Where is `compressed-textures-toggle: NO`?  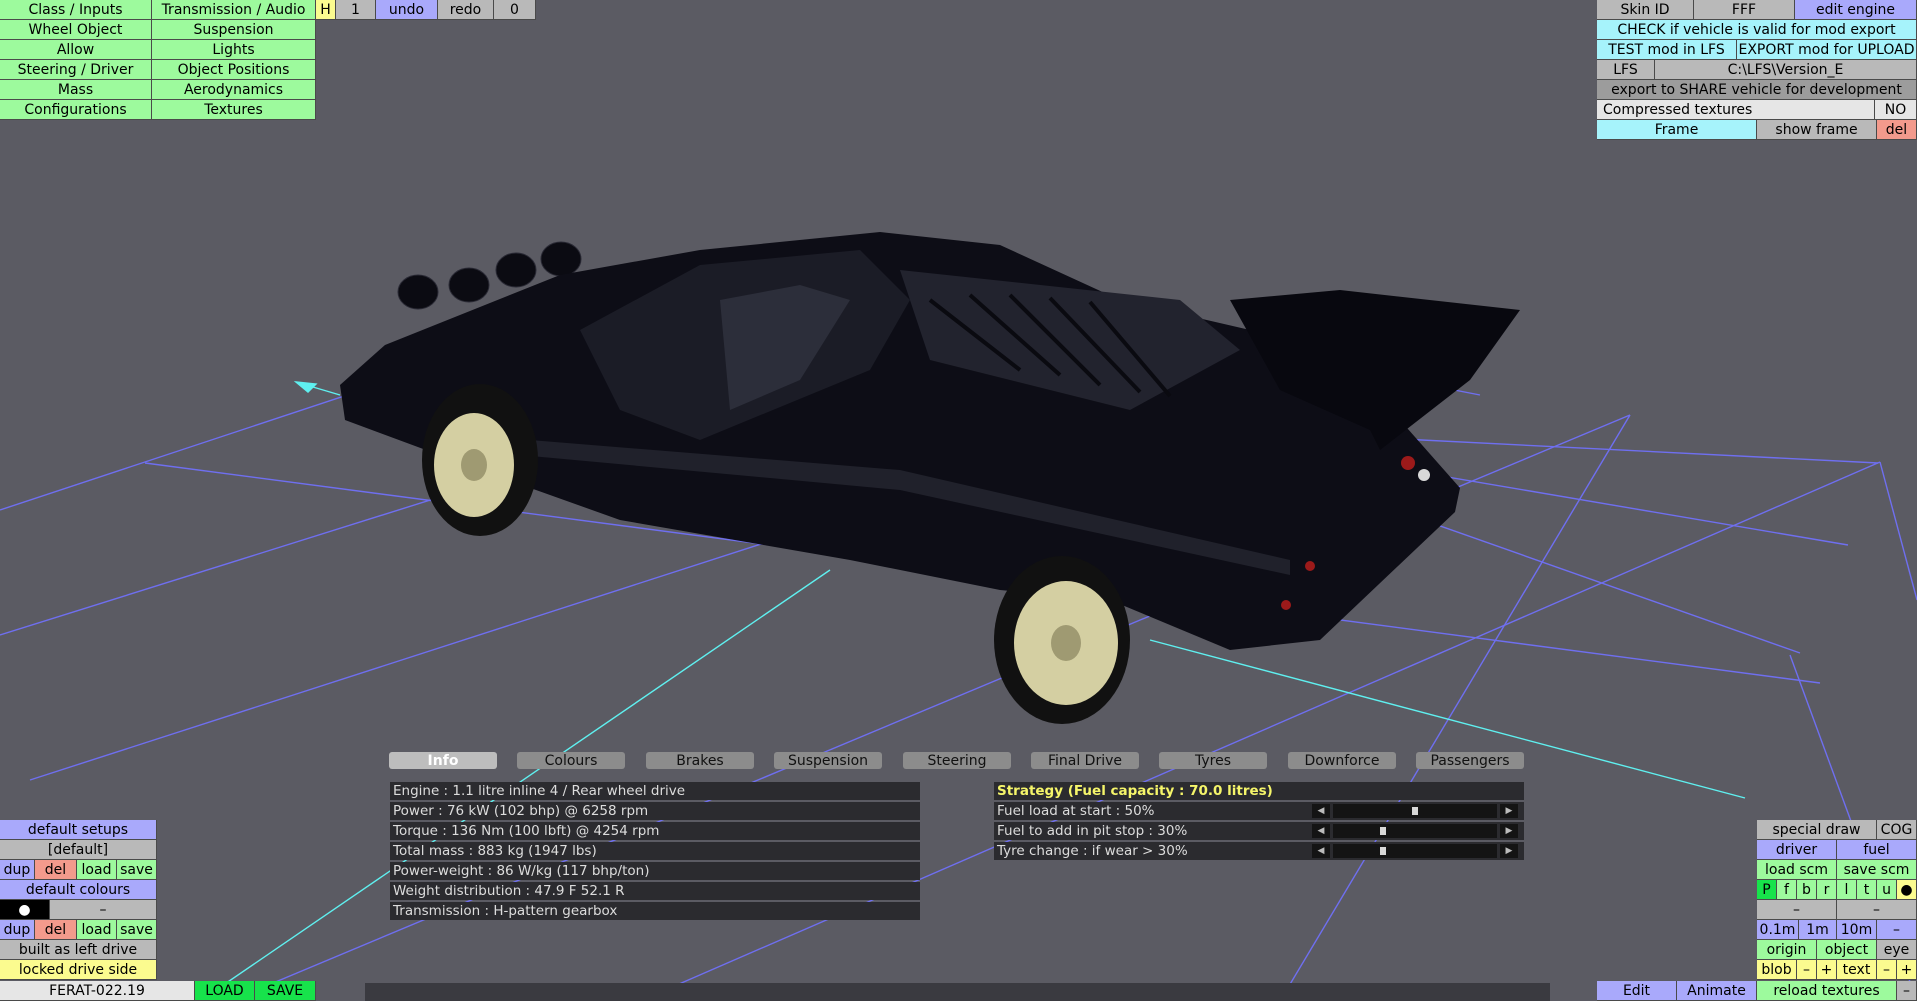
compressed-textures-toggle: NO is located at coordinates (1896, 110).